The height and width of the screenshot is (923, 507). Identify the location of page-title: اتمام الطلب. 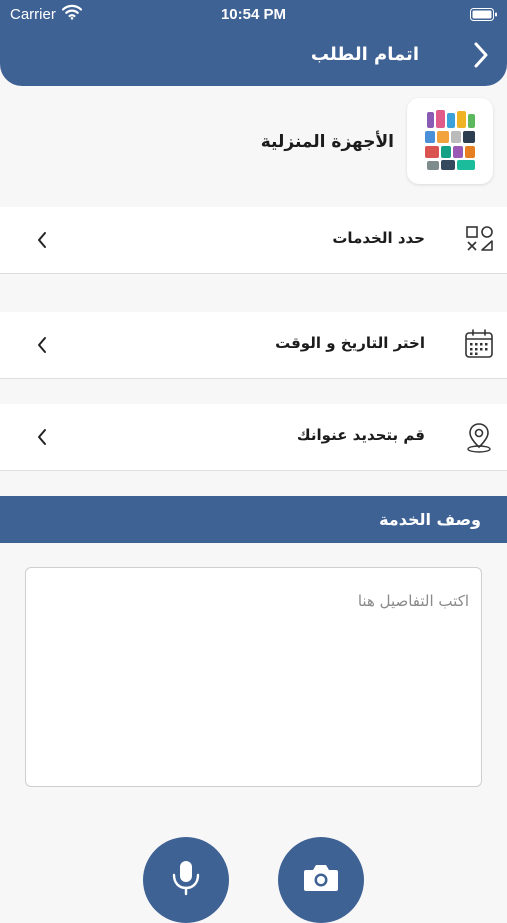
(364, 54).